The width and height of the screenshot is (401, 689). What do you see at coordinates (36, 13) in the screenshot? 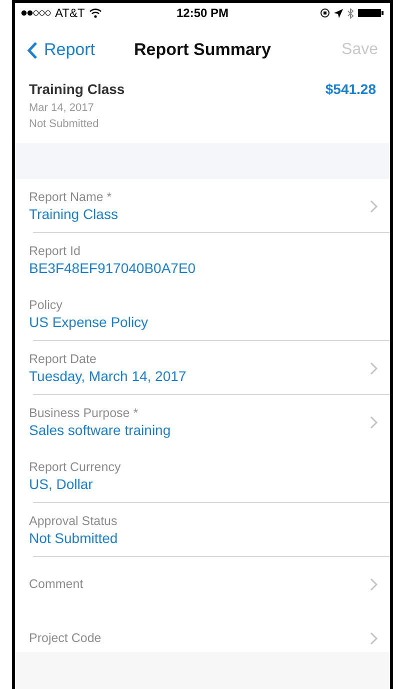
I see `signal-icon` at bounding box center [36, 13].